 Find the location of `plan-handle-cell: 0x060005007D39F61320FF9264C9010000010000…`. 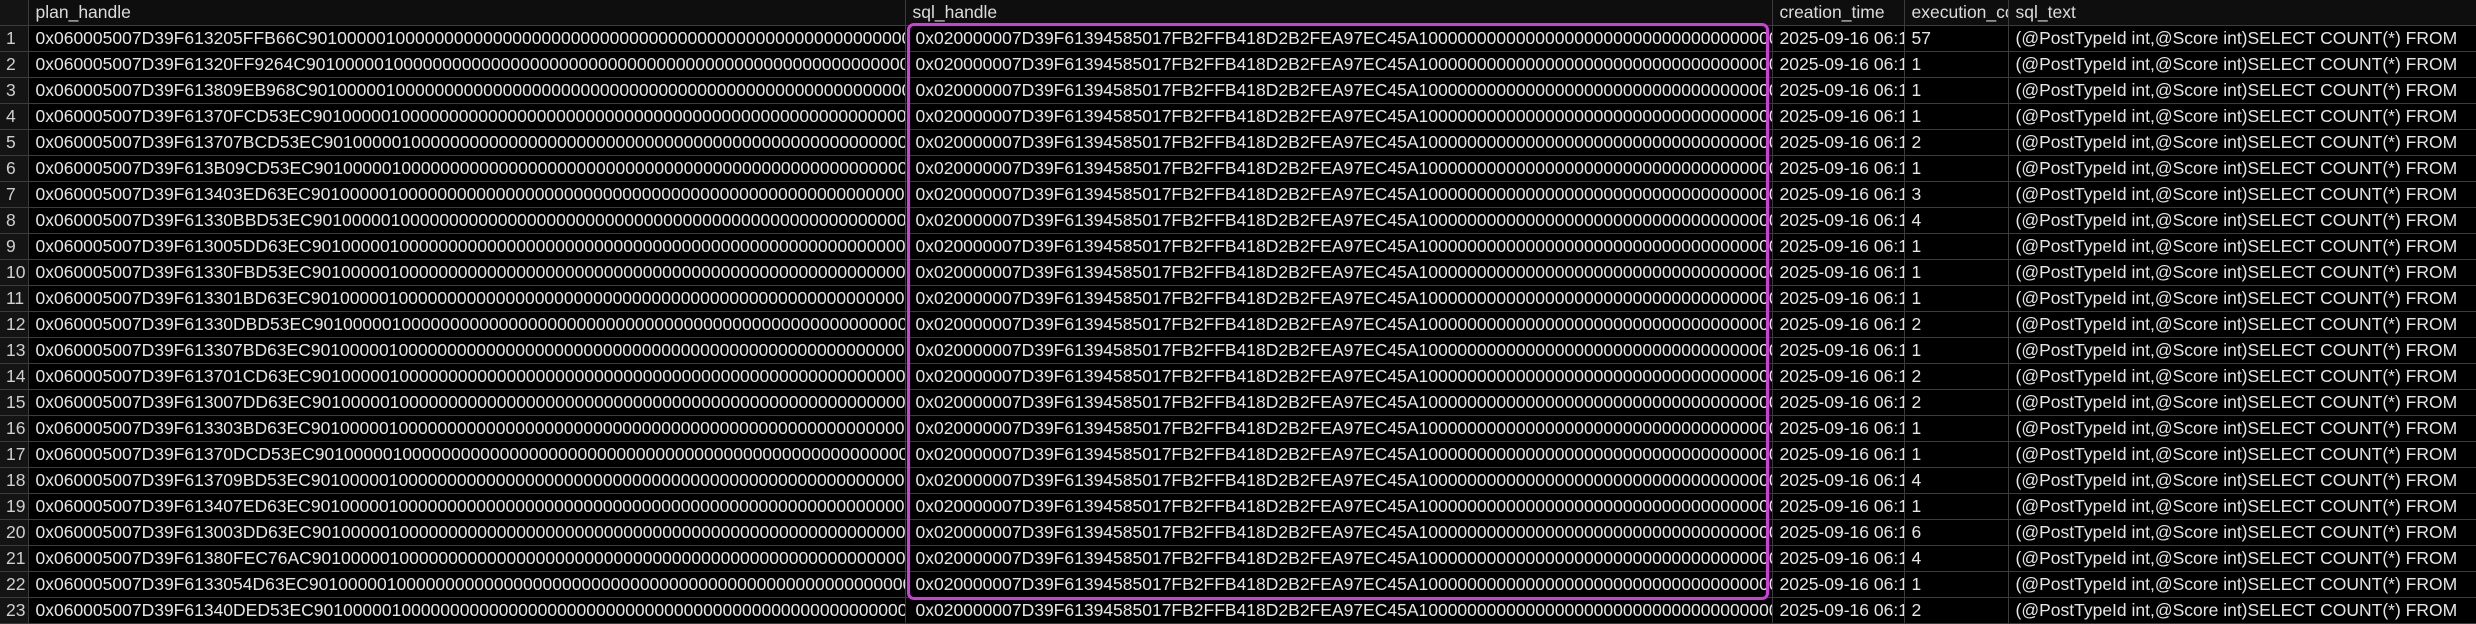

plan-handle-cell: 0x060005007D39F61320FF9264C9010000010000… is located at coordinates (467, 64).